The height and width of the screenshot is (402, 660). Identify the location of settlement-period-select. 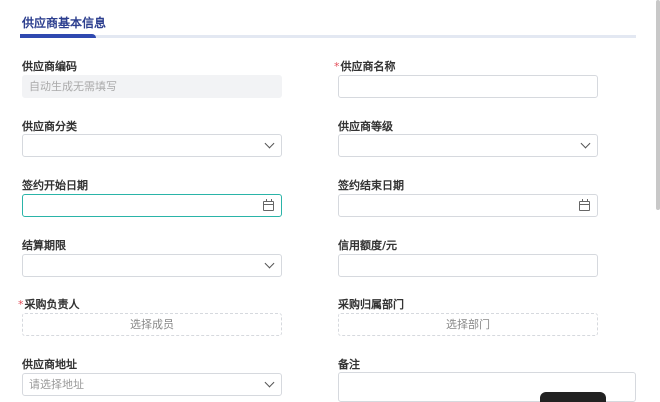
(152, 265).